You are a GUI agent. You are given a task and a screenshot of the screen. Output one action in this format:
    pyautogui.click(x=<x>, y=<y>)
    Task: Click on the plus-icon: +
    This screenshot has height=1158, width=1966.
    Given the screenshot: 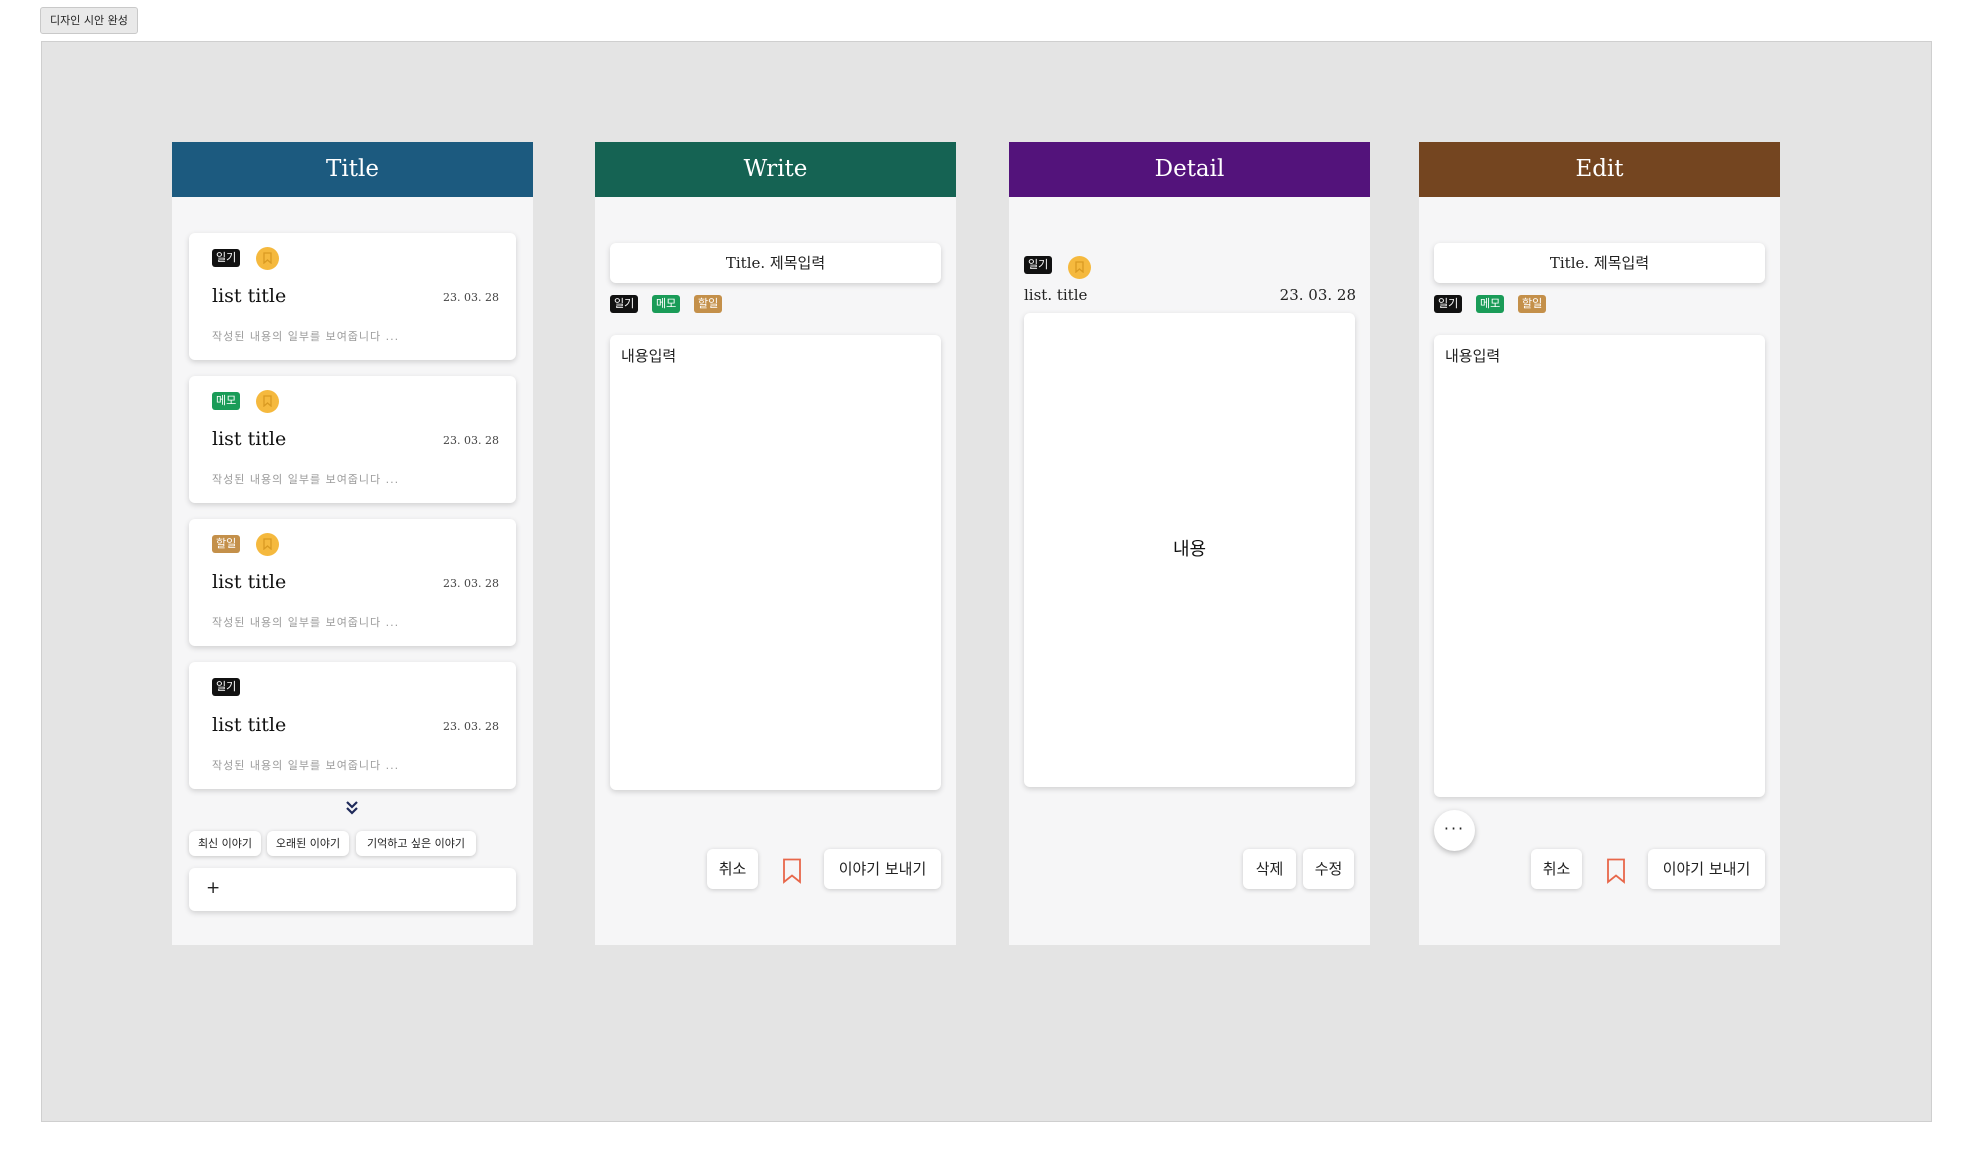 What is the action you would take?
    pyautogui.click(x=213, y=888)
    